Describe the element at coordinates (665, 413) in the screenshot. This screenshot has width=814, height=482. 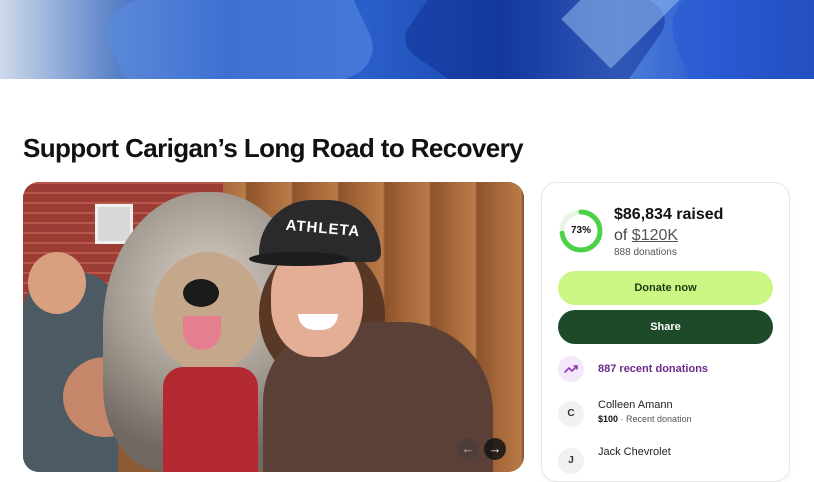
I see `donor-item: C Colleen Amann $100 · Recent donation` at that location.